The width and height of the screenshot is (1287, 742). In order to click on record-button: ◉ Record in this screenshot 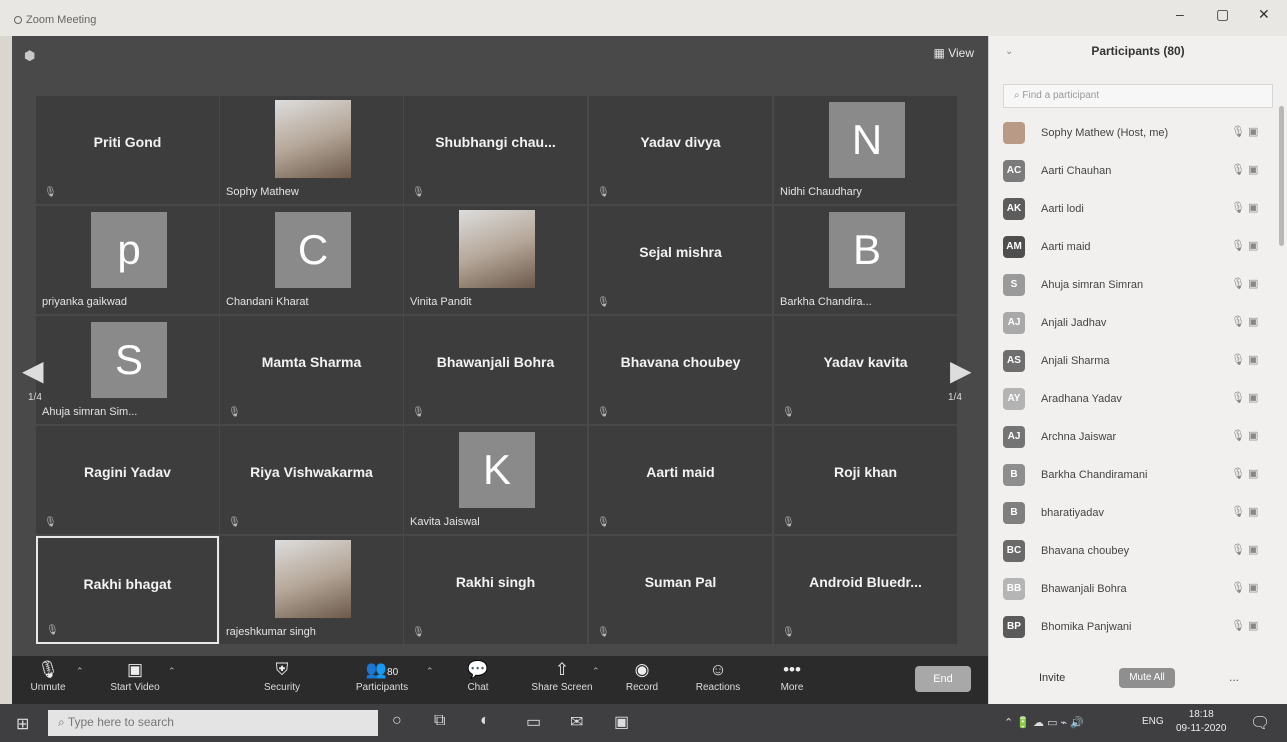, I will do `click(642, 676)`.